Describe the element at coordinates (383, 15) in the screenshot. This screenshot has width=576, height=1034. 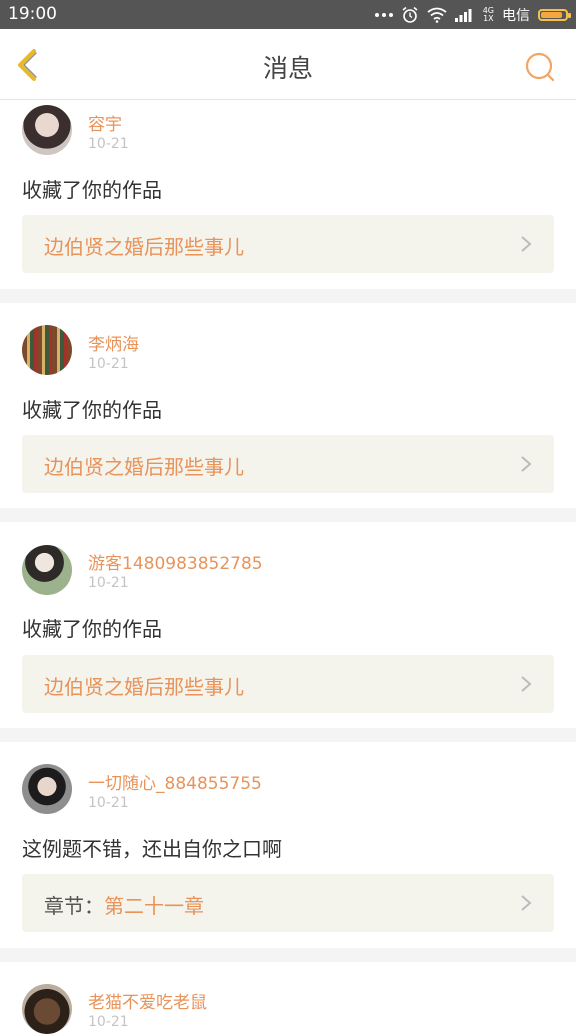
I see `more-dots-icon` at that location.